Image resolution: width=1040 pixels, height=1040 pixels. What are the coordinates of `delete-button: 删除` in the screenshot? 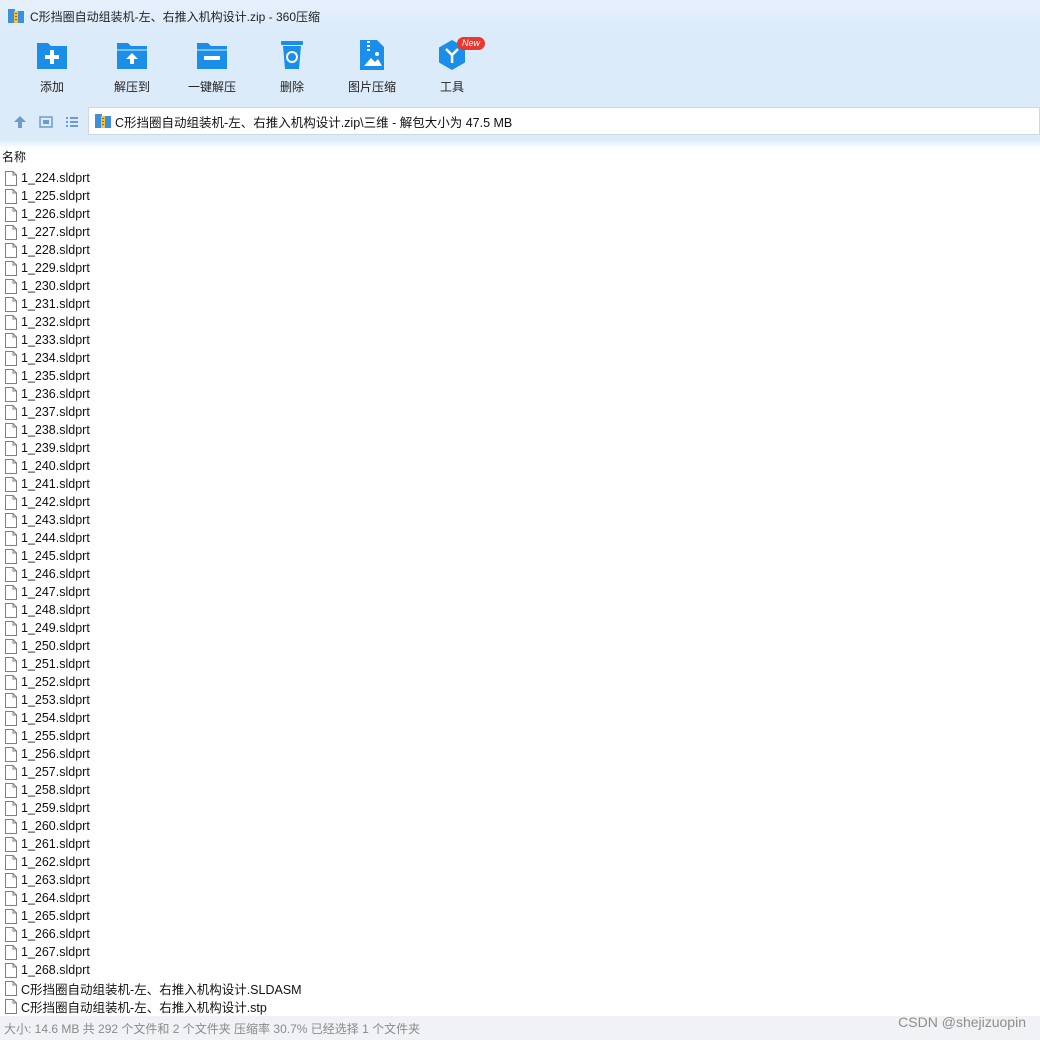 It's located at (292, 68).